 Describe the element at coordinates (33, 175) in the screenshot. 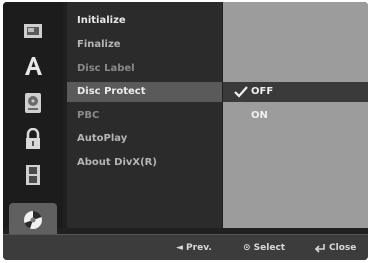

I see `film-strip-icon` at that location.